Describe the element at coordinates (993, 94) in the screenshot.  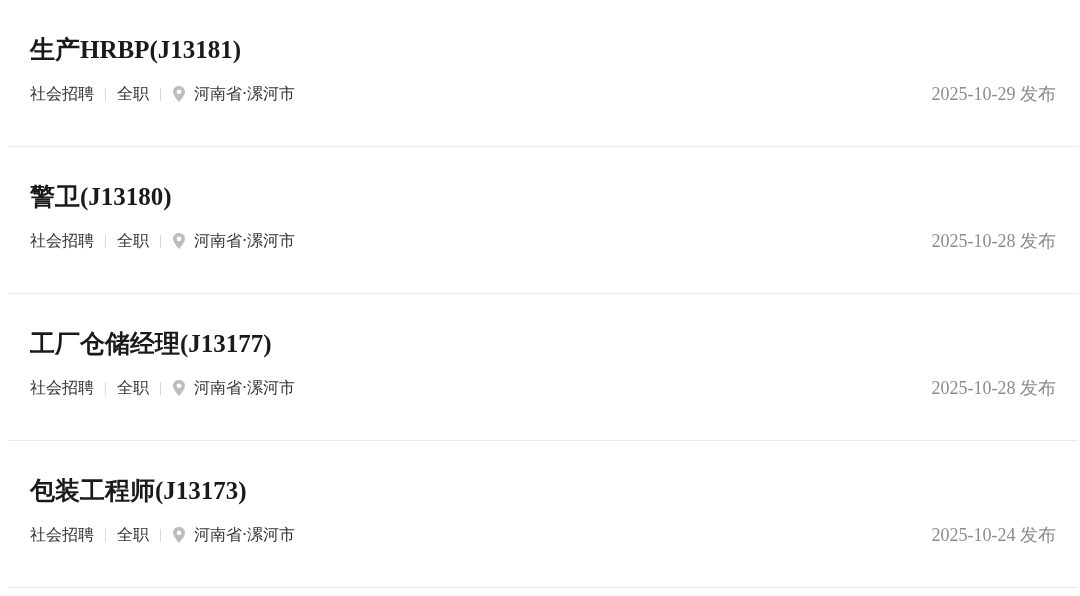
I see `publish-date: 2025-10-29 发布` at that location.